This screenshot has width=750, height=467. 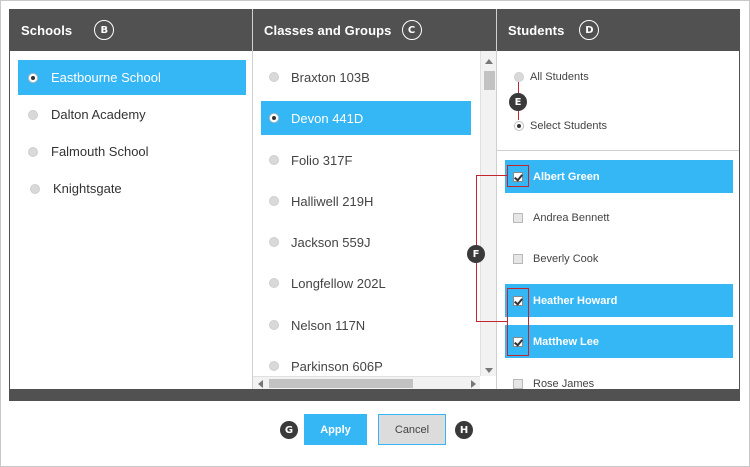 What do you see at coordinates (575, 300) in the screenshot?
I see `student-label: Heather Howard` at bounding box center [575, 300].